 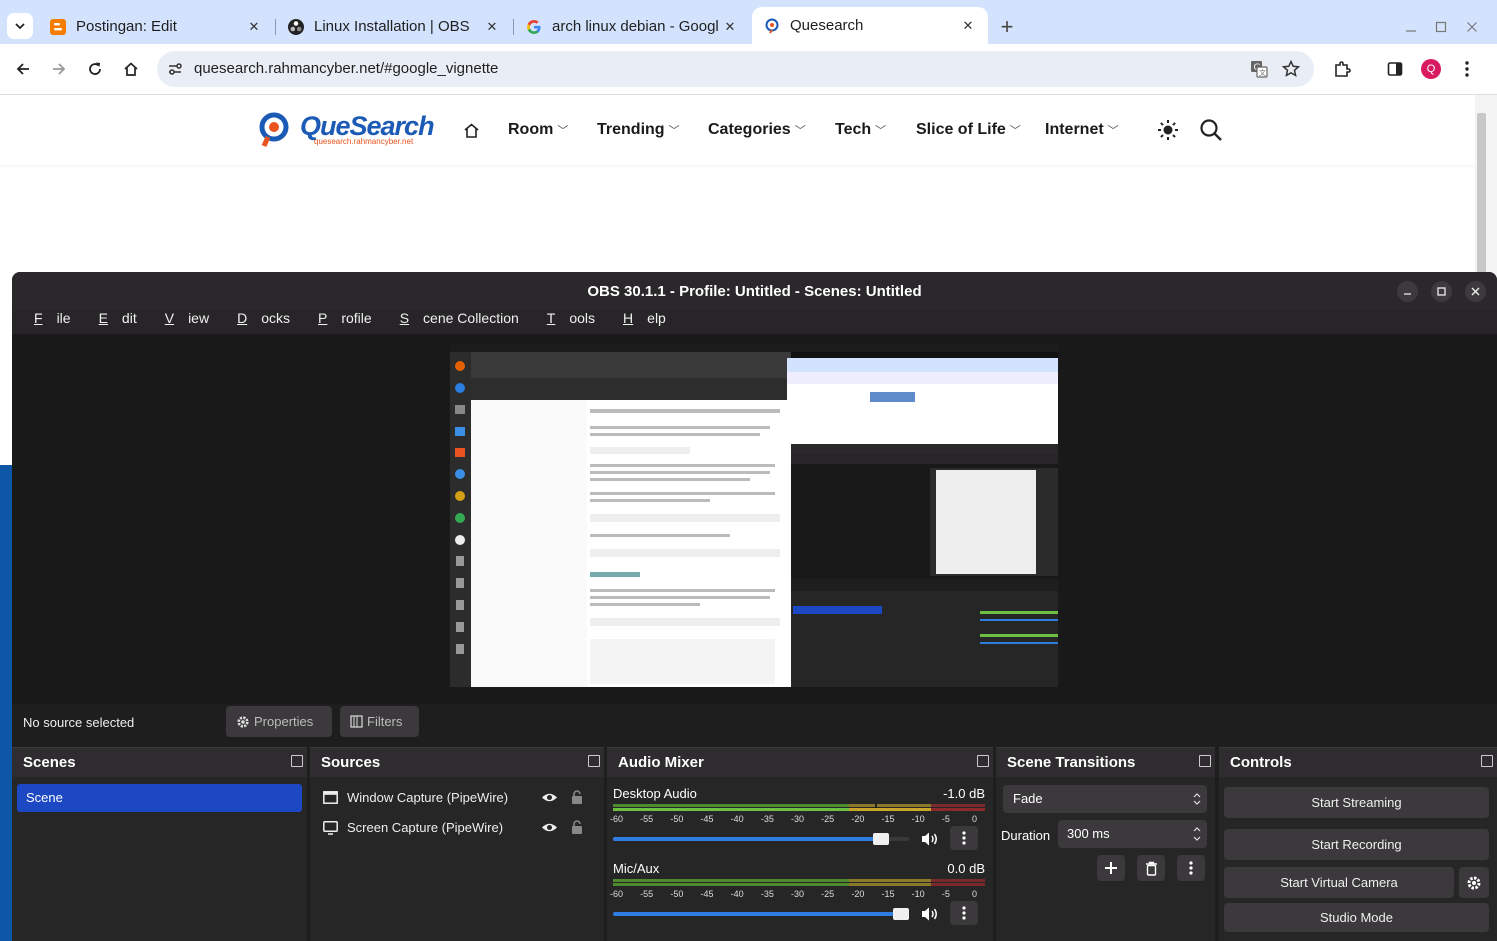 I want to click on site-search-button, so click(x=1211, y=130).